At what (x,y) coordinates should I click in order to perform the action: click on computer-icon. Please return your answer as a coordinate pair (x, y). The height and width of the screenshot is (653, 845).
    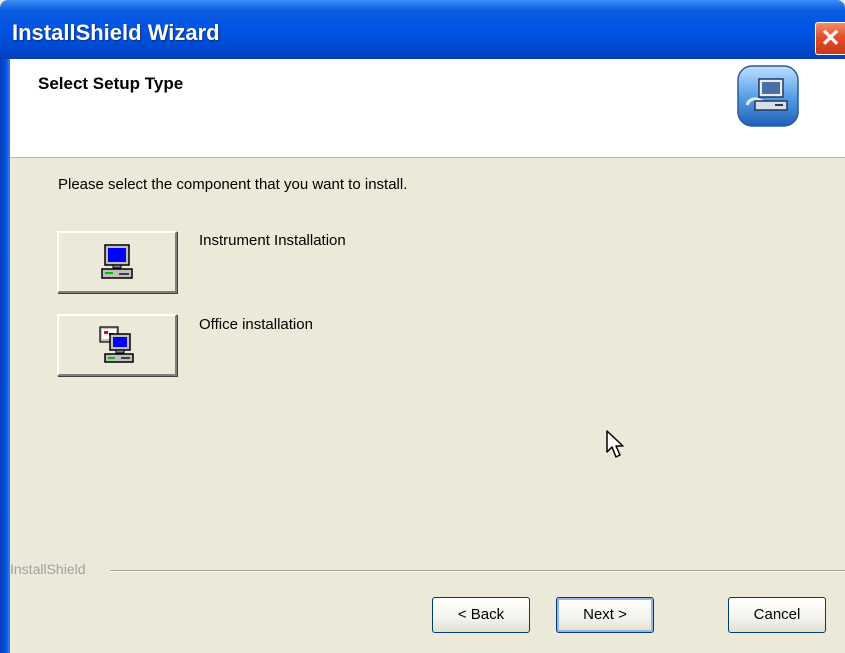
    Looking at the image, I should click on (117, 261).